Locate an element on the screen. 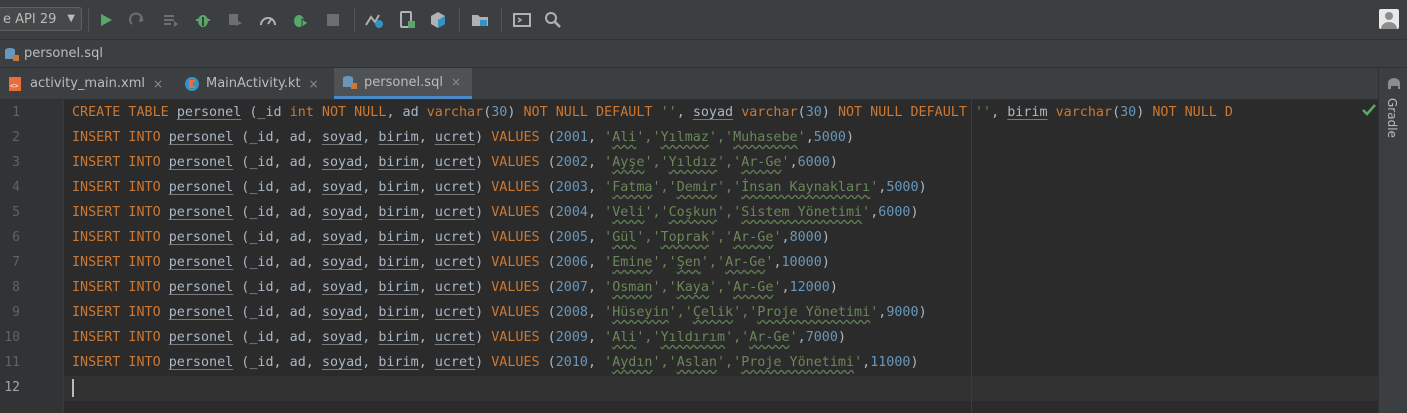 This screenshot has height=413, width=1407. terminal-icon is located at coordinates (522, 20).